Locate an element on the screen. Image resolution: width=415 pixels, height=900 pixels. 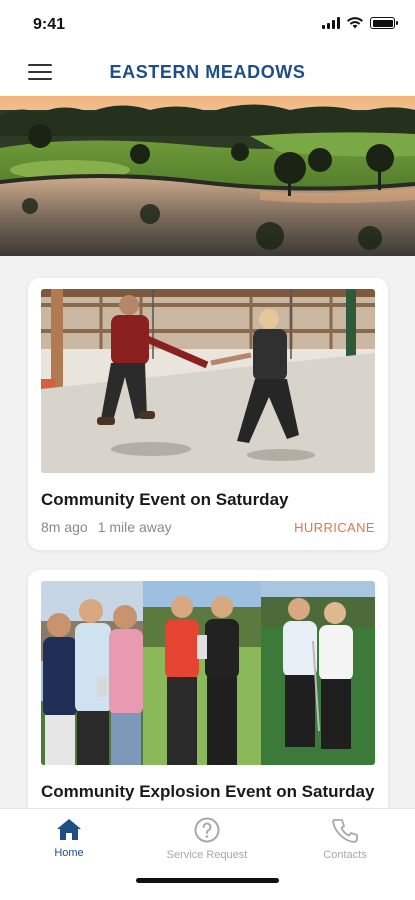
nav-label: Service Request is located at coordinates (207, 855).